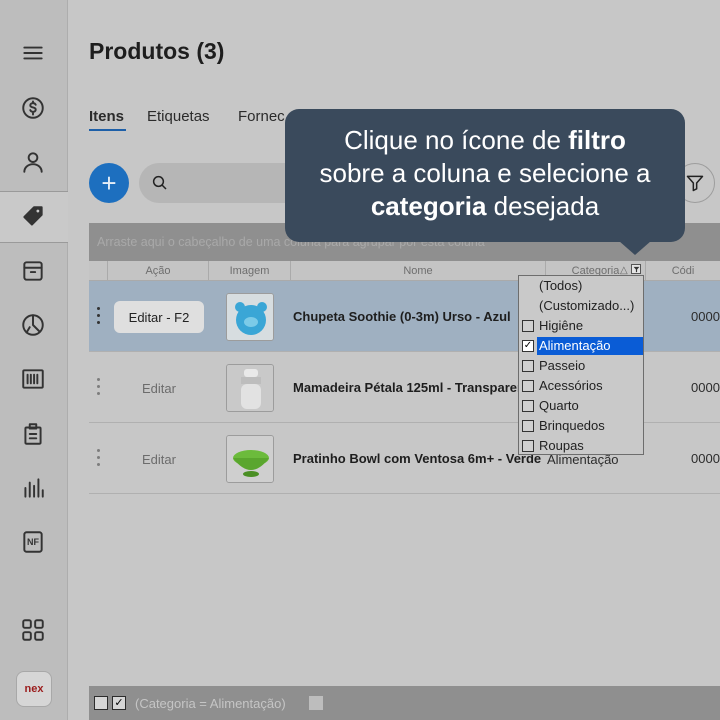 The height and width of the screenshot is (720, 720). Describe the element at coordinates (119, 703) in the screenshot. I see `enable-filter-checkbox: ✓` at that location.